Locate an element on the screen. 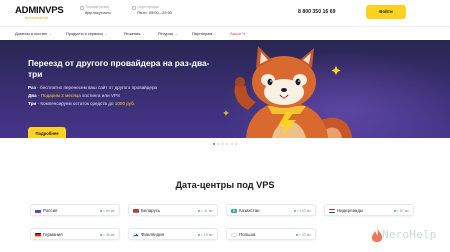 Image resolution: width=450 pixels, height=252 pixels. belarus-flag-icon is located at coordinates (136, 210).